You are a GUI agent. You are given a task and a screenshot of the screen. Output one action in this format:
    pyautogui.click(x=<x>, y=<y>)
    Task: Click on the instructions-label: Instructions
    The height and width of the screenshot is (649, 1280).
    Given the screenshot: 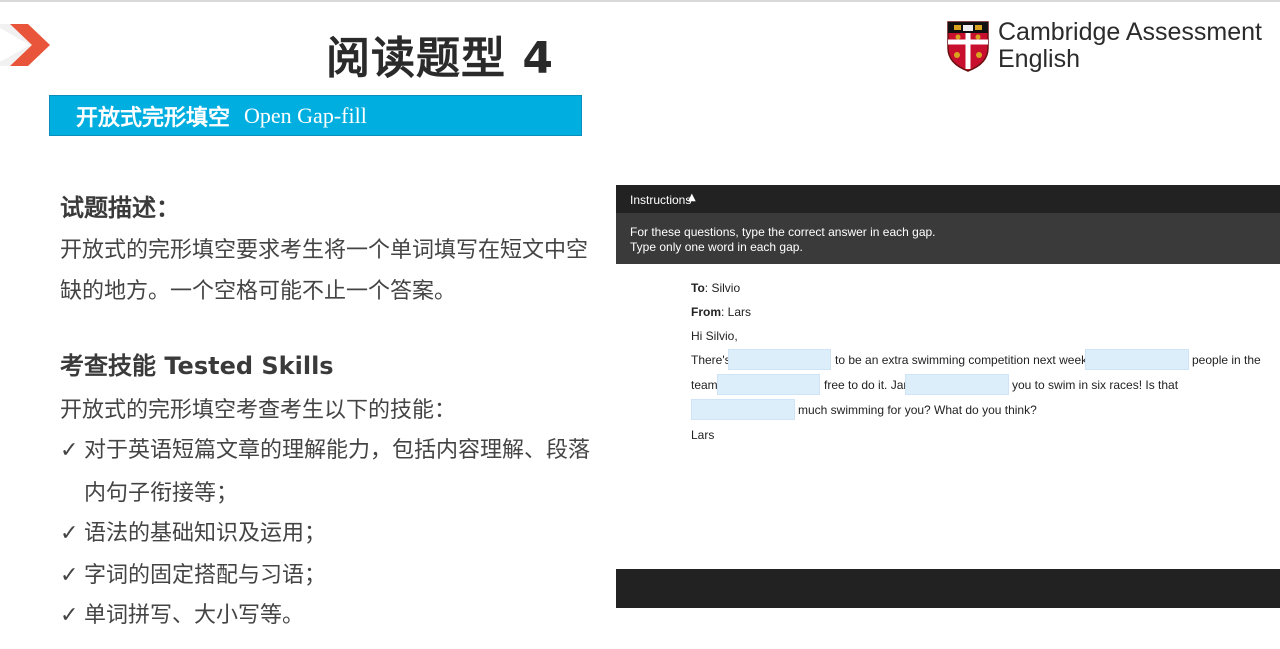 What is the action you would take?
    pyautogui.click(x=660, y=200)
    